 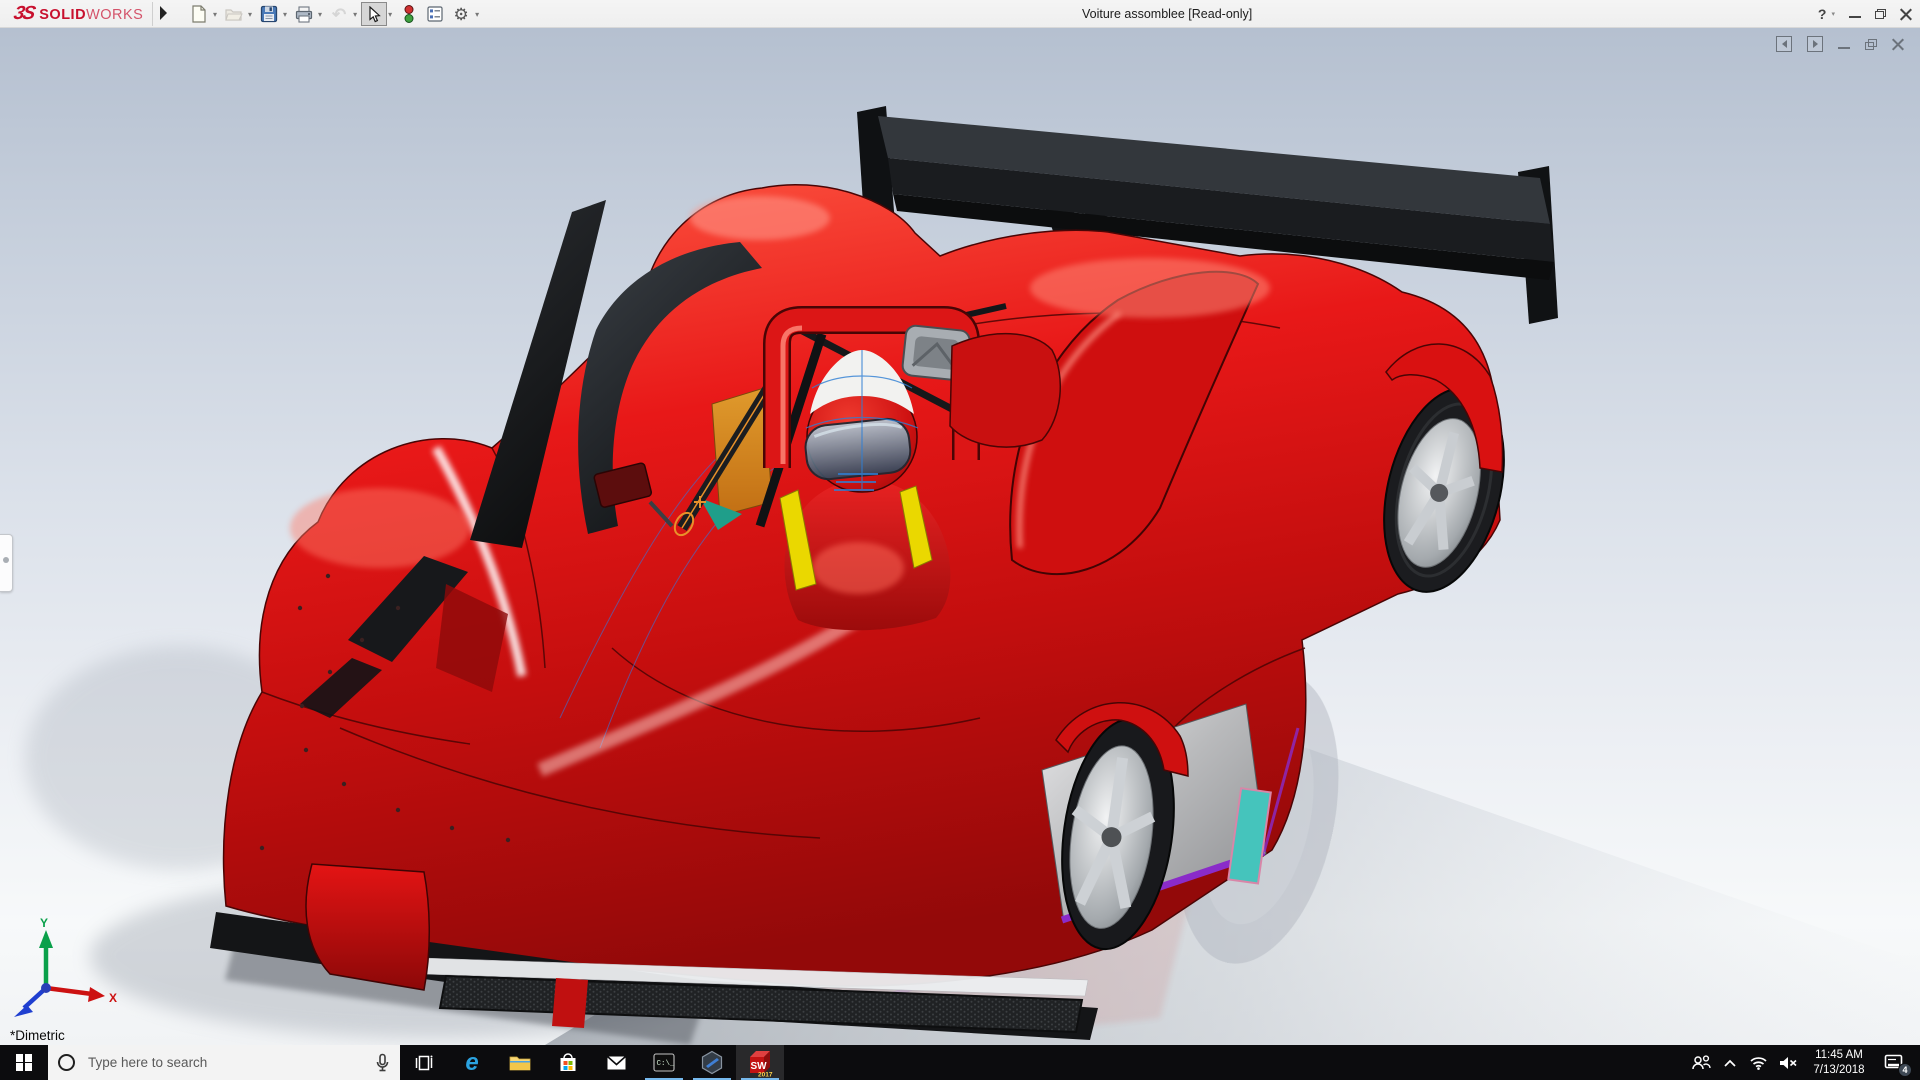 I want to click on quick-access-toolbar: ▾ ▾ ▾ ▾ ↶ ▾ ▾ ⚙ ▾, so click(x=334, y=14).